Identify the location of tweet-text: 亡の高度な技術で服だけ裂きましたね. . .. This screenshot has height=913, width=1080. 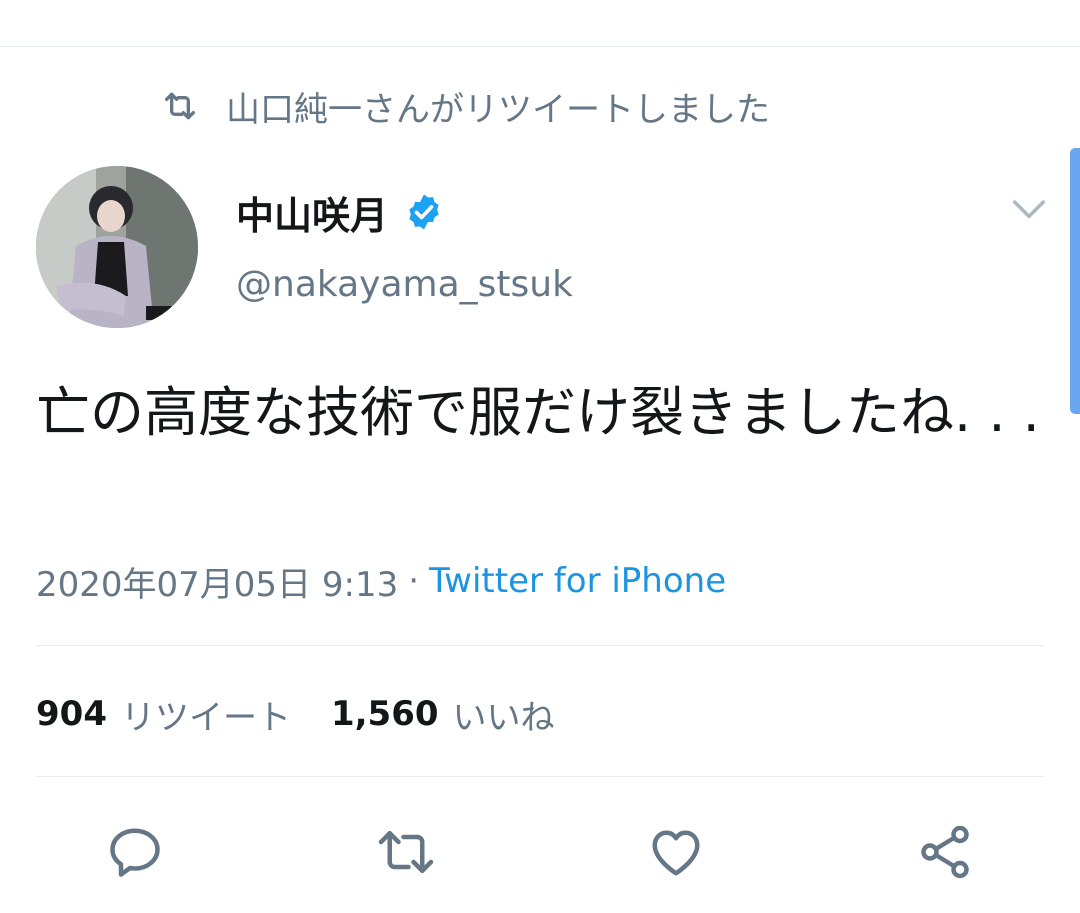
(538, 412).